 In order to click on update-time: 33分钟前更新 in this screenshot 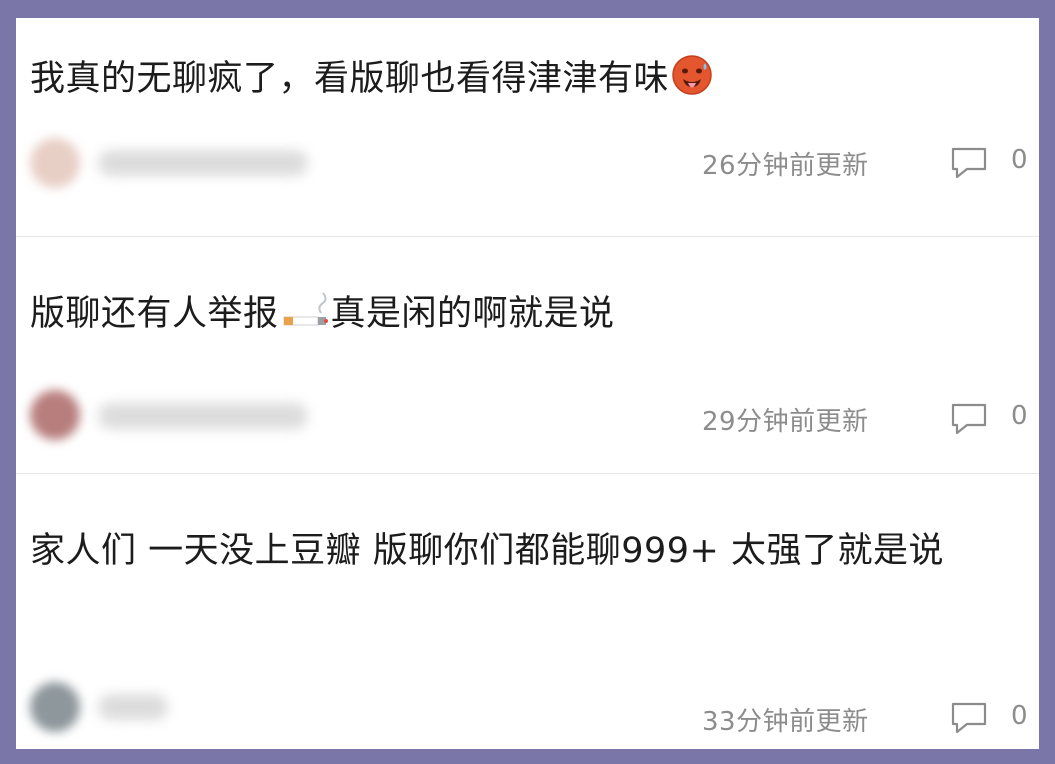, I will do `click(785, 722)`.